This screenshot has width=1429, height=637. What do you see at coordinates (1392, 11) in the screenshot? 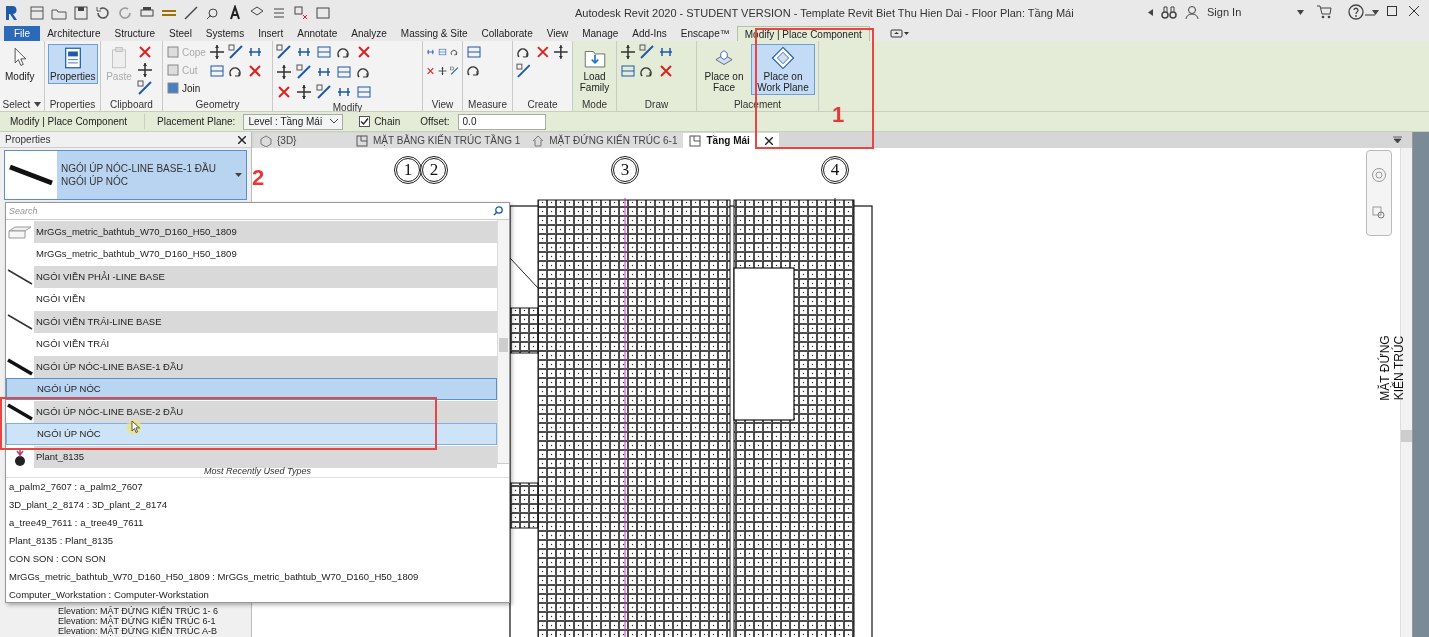
I see `maximize-icon` at bounding box center [1392, 11].